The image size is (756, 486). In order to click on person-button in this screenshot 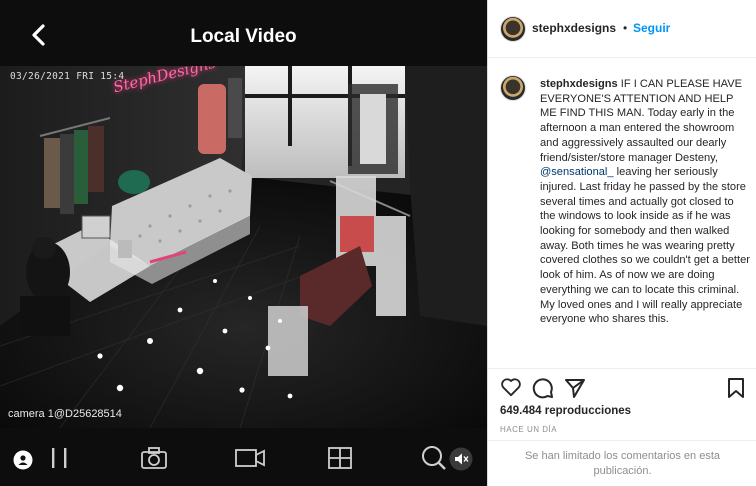, I will do `click(23, 462)`.